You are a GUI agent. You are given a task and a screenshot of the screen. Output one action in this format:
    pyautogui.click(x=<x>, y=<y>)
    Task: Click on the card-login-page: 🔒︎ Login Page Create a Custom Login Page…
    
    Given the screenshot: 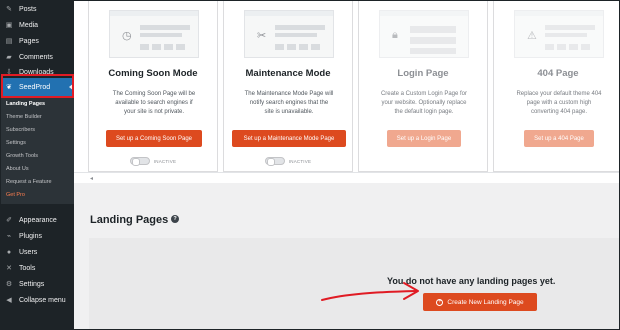 What is the action you would take?
    pyautogui.click(x=423, y=86)
    